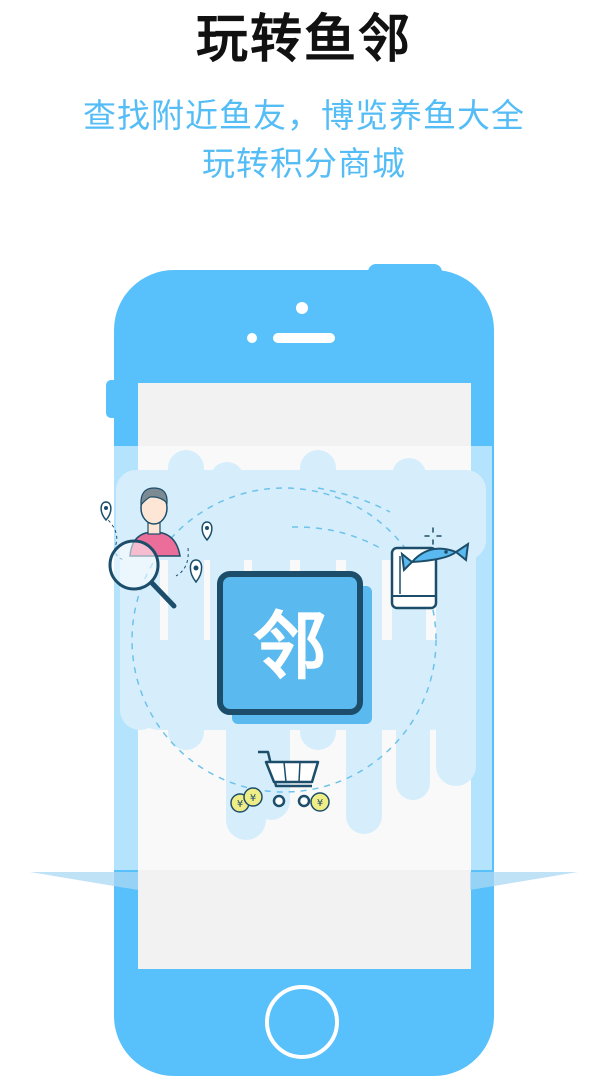 The image size is (608, 1084). Describe the element at coordinates (524, 881) in the screenshot. I see `light-ray-right` at that location.